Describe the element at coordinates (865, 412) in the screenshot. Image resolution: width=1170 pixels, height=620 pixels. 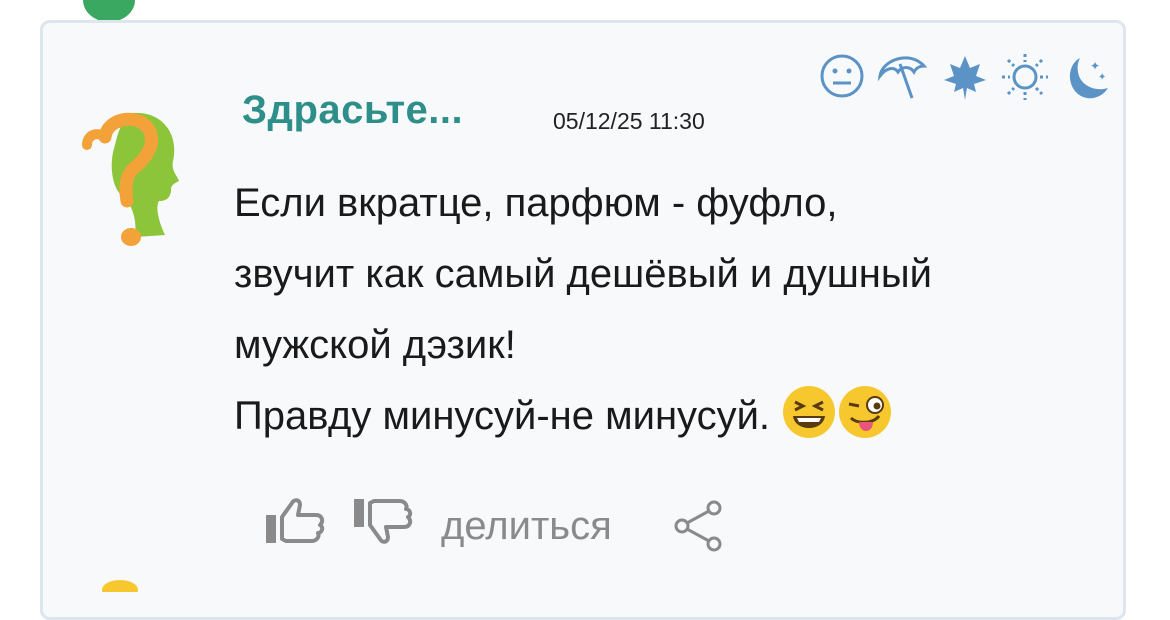
I see `winking-tongue-emoji` at that location.